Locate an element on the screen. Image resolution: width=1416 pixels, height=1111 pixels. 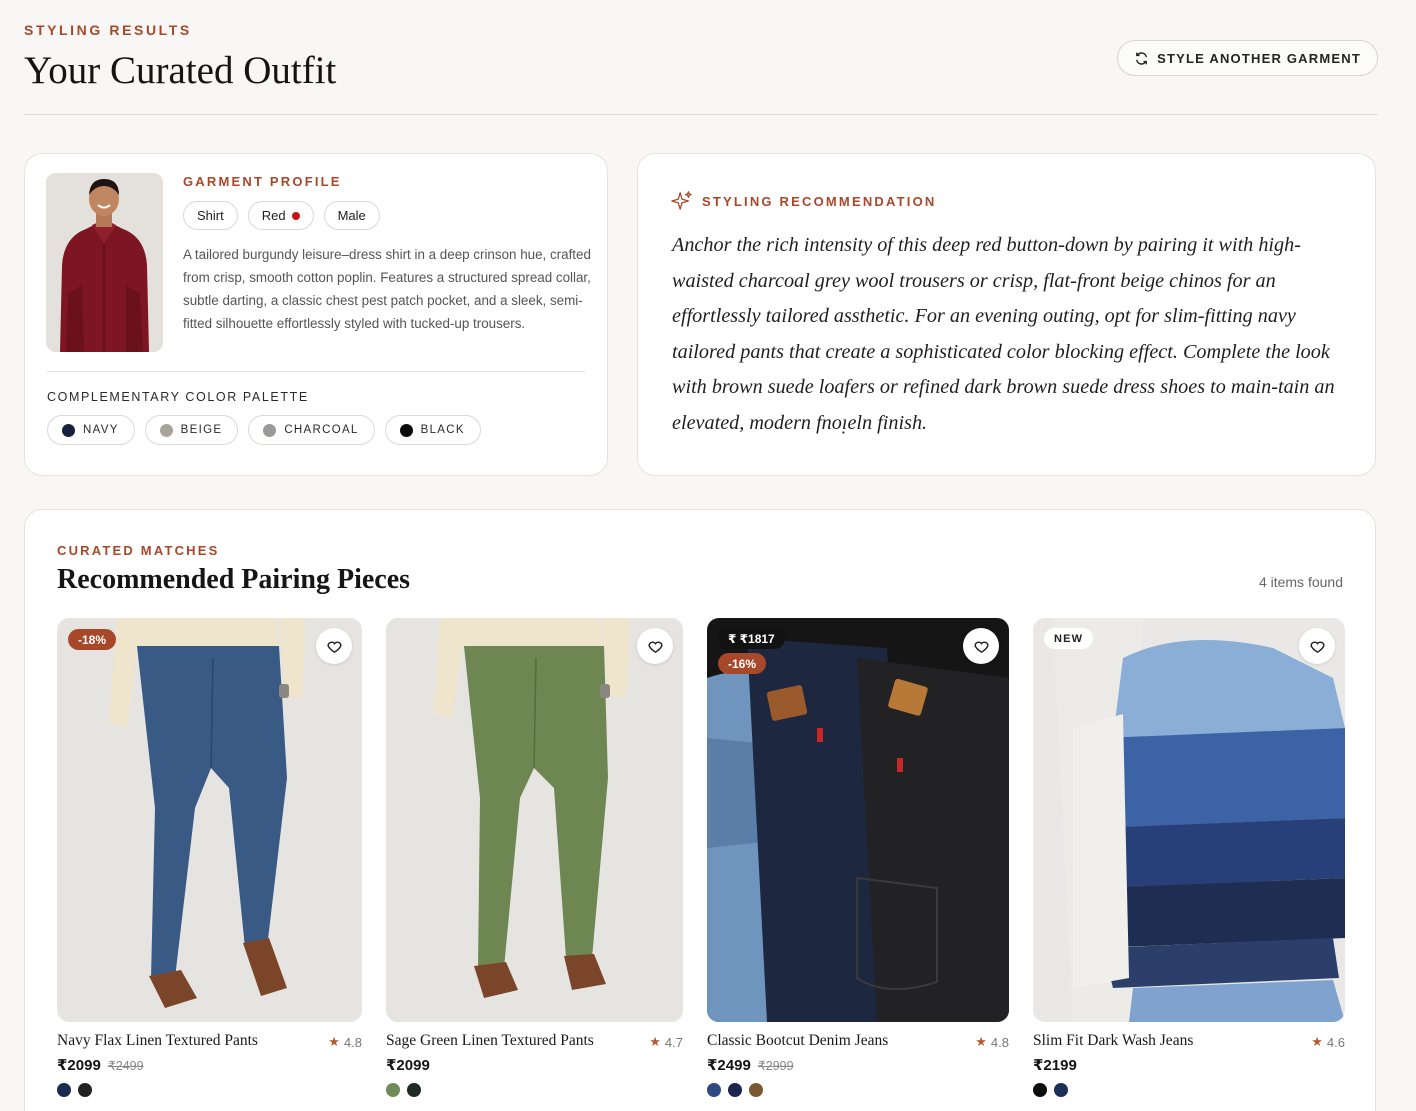
tag-type: Shirt is located at coordinates (210, 215).